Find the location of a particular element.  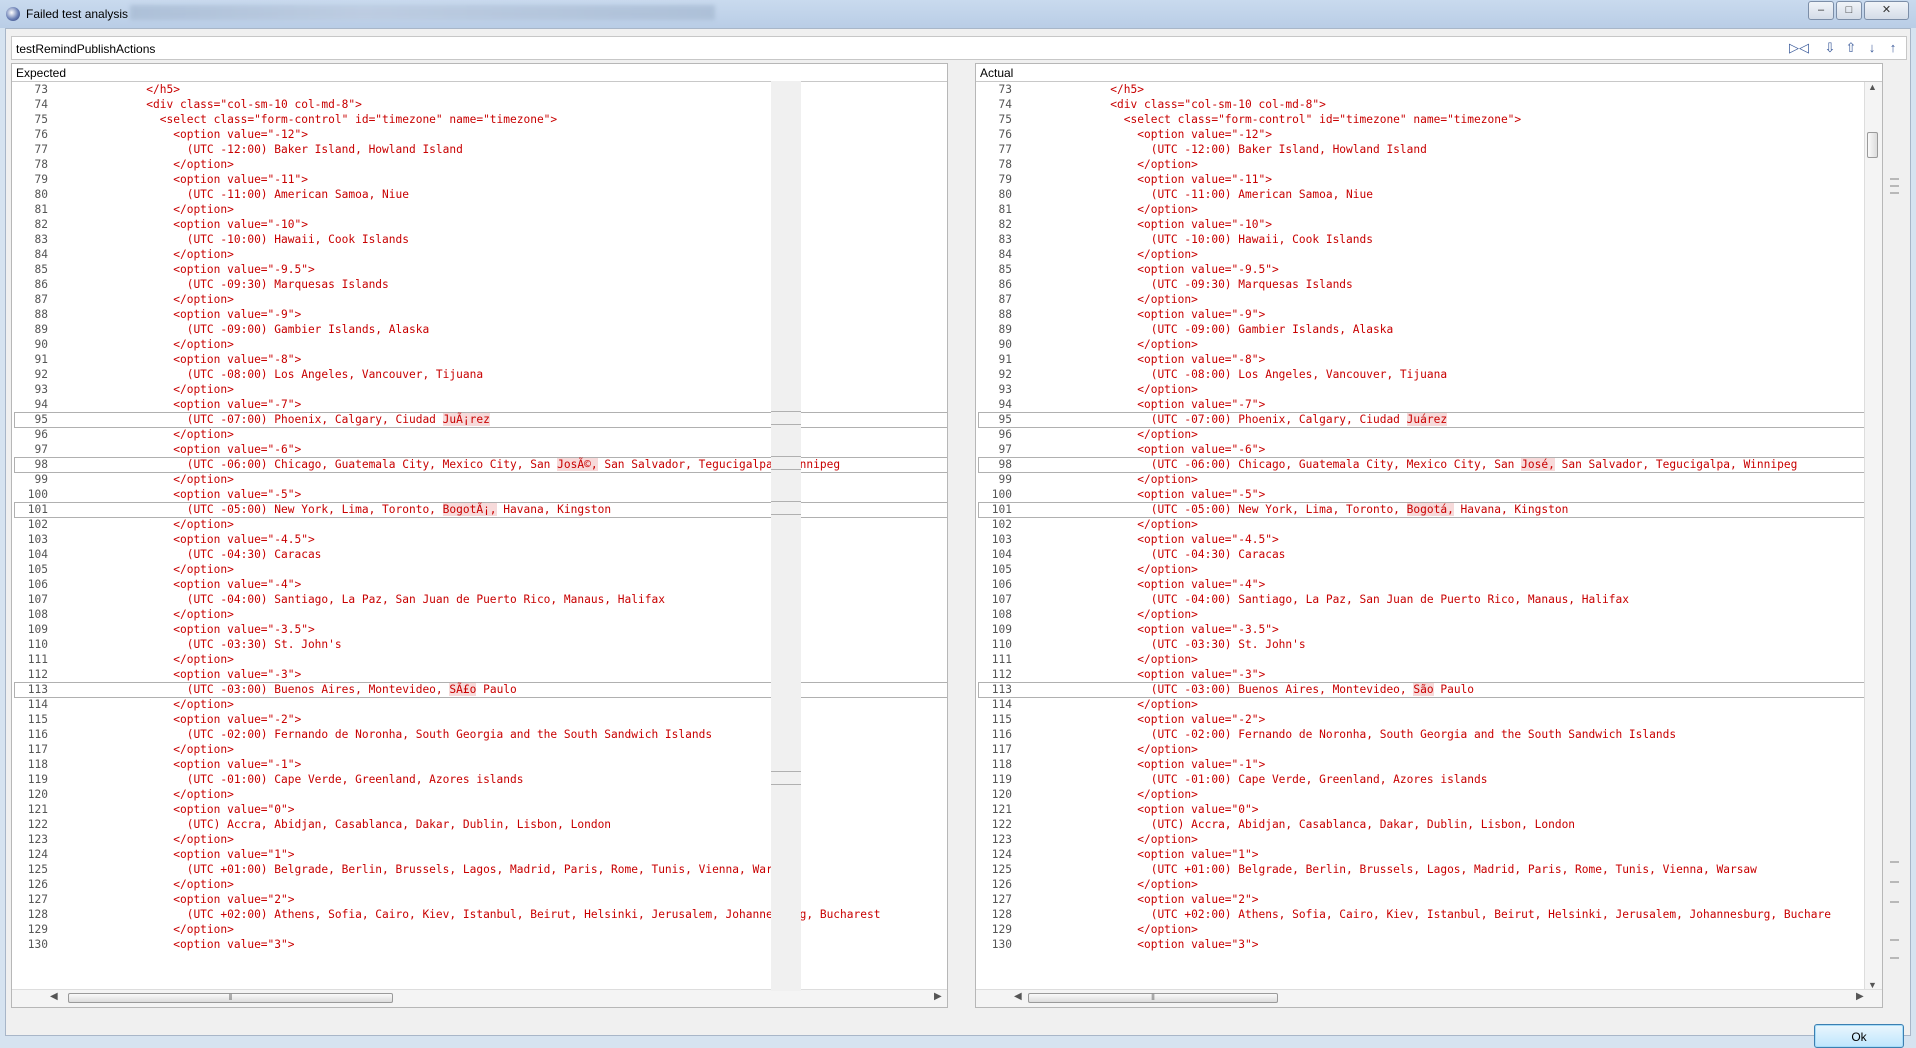

code-text: (UTC -07:00) Phoenix, Calgary, Ciudad is located at coordinates (1211, 419).